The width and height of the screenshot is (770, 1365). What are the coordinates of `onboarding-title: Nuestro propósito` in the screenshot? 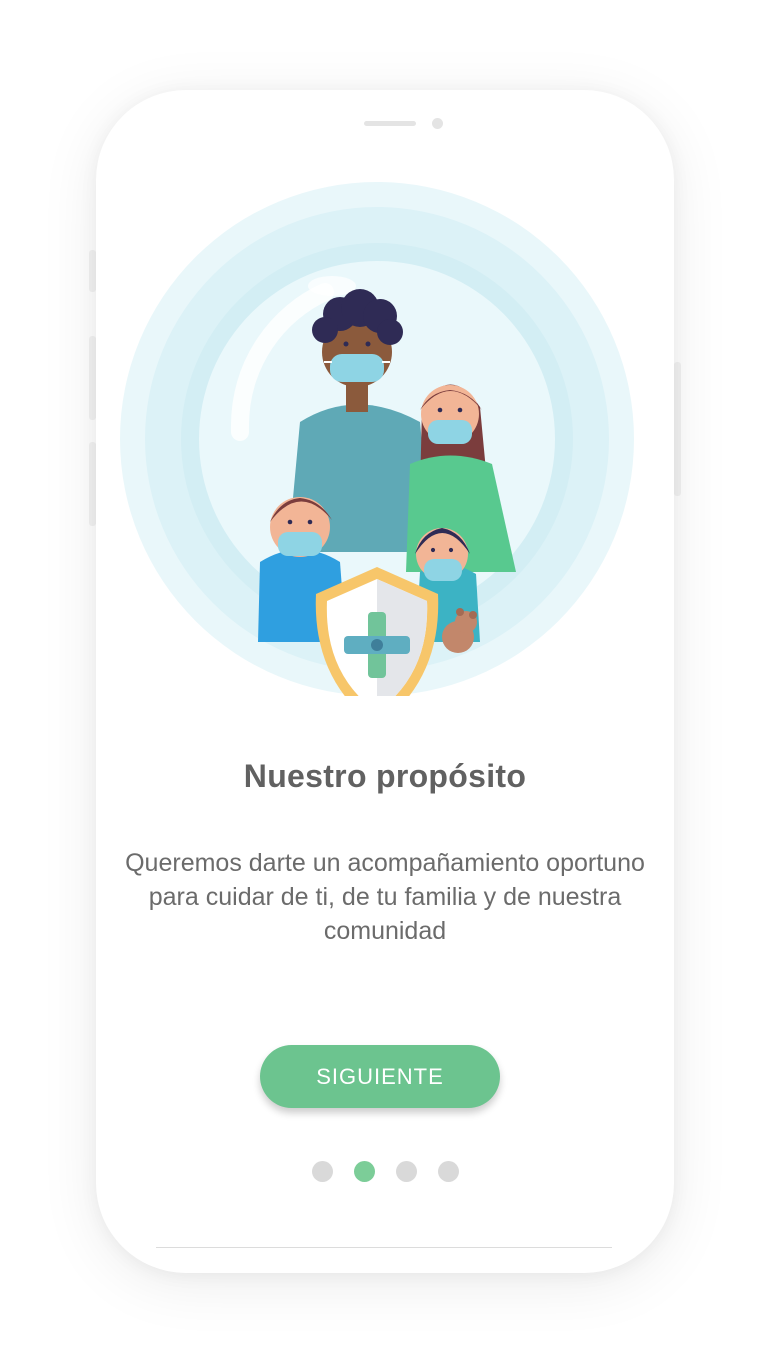 It's located at (385, 776).